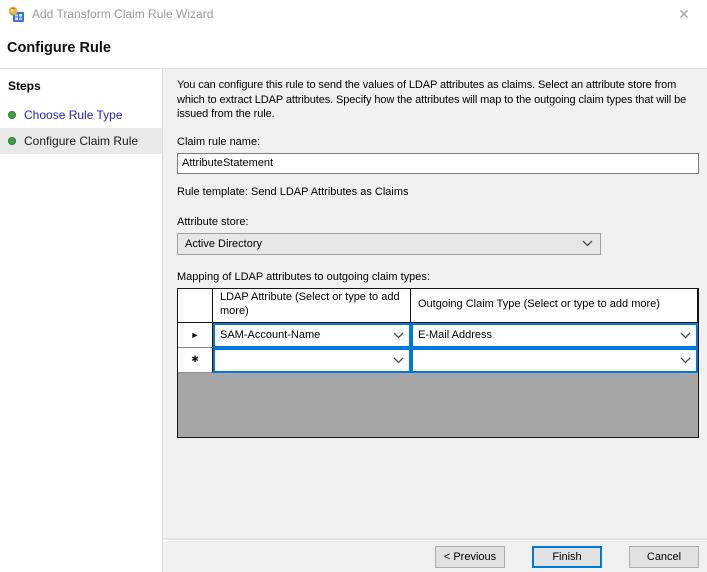 This screenshot has height=572, width=707. What do you see at coordinates (219, 141) in the screenshot?
I see `claim-rule-name-label: Claim rule name:` at bounding box center [219, 141].